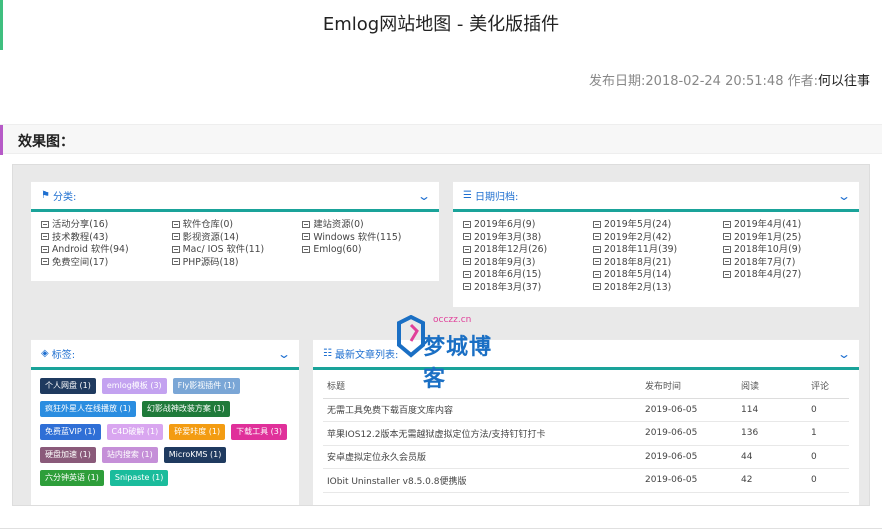 The width and height of the screenshot is (882, 532). I want to click on category-item: PHP源码(18), so click(235, 263).